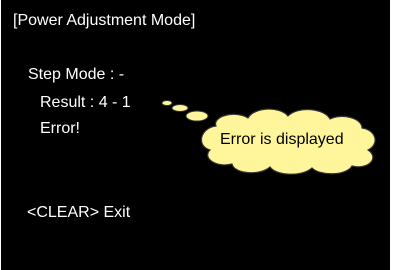 Image resolution: width=394 pixels, height=270 pixels. I want to click on step-mode-line: Step Mode : -, so click(76, 74).